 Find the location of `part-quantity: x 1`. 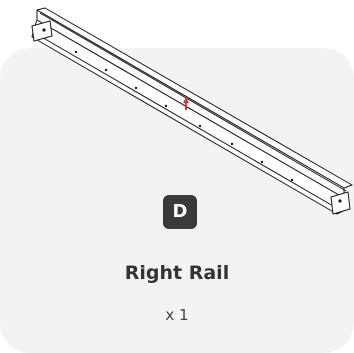

part-quantity: x 1 is located at coordinates (177, 315).